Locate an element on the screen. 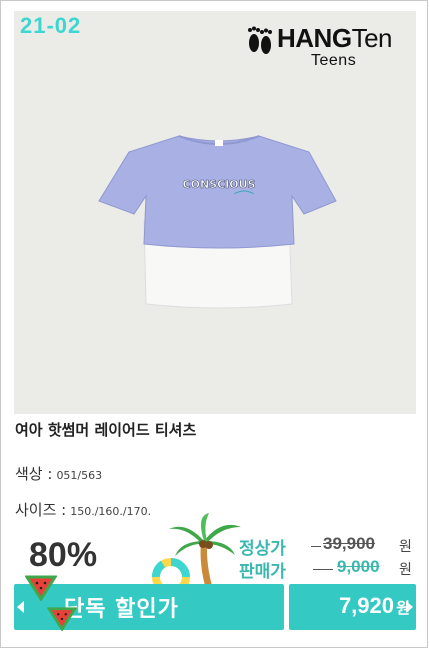 The height and width of the screenshot is (650, 430). shirt-illustration: CONSCIOUS is located at coordinates (217, 222).